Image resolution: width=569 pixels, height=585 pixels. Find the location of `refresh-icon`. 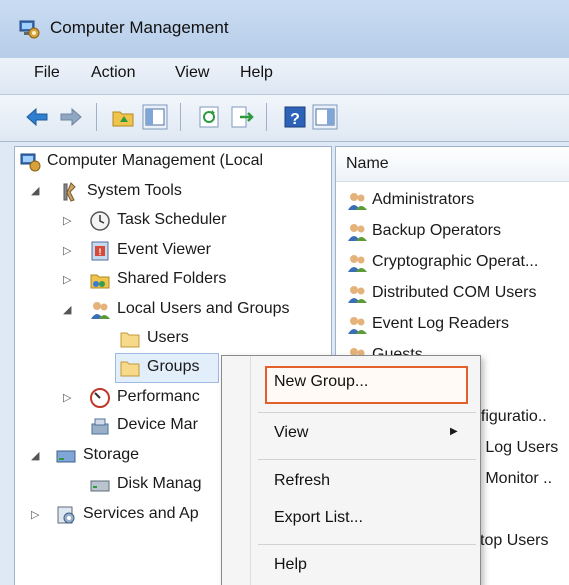

refresh-icon is located at coordinates (209, 117).